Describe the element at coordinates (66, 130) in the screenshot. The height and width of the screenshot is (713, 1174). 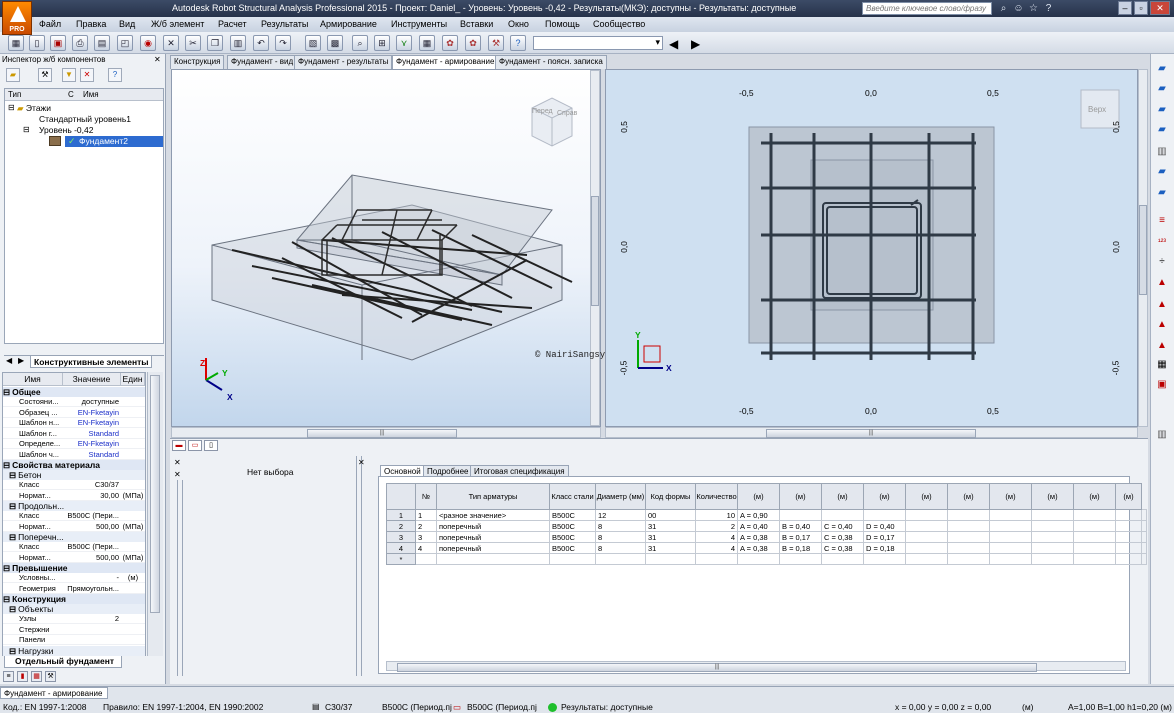
I see `tree-item-level: Уровень -0,42` at that location.